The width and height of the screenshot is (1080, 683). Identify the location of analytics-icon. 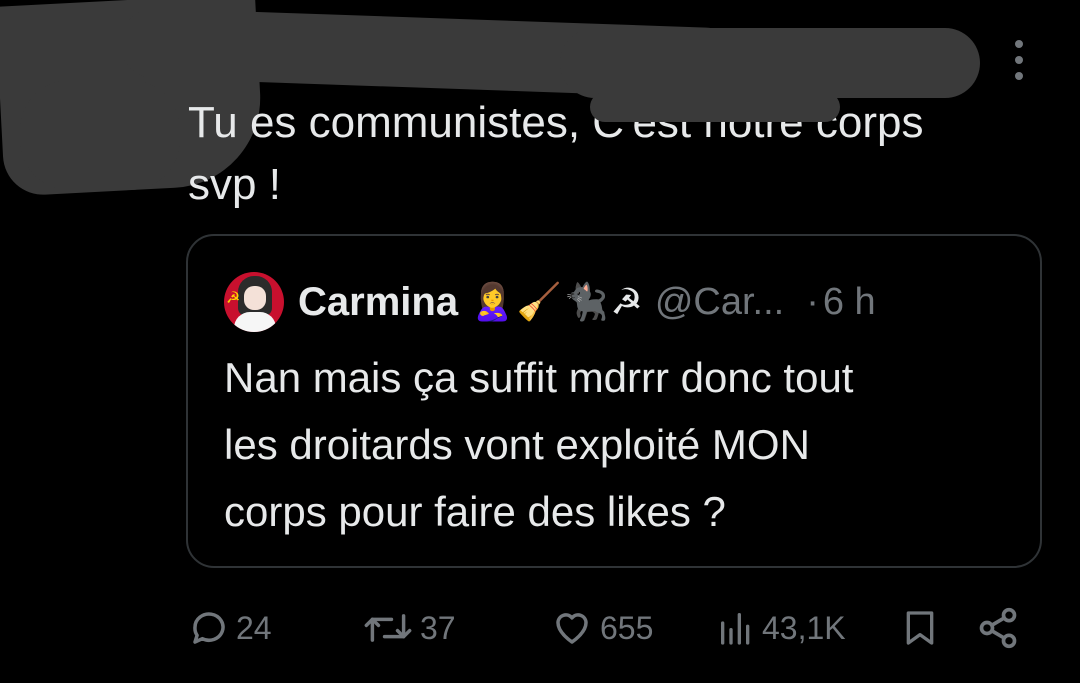
(735, 629).